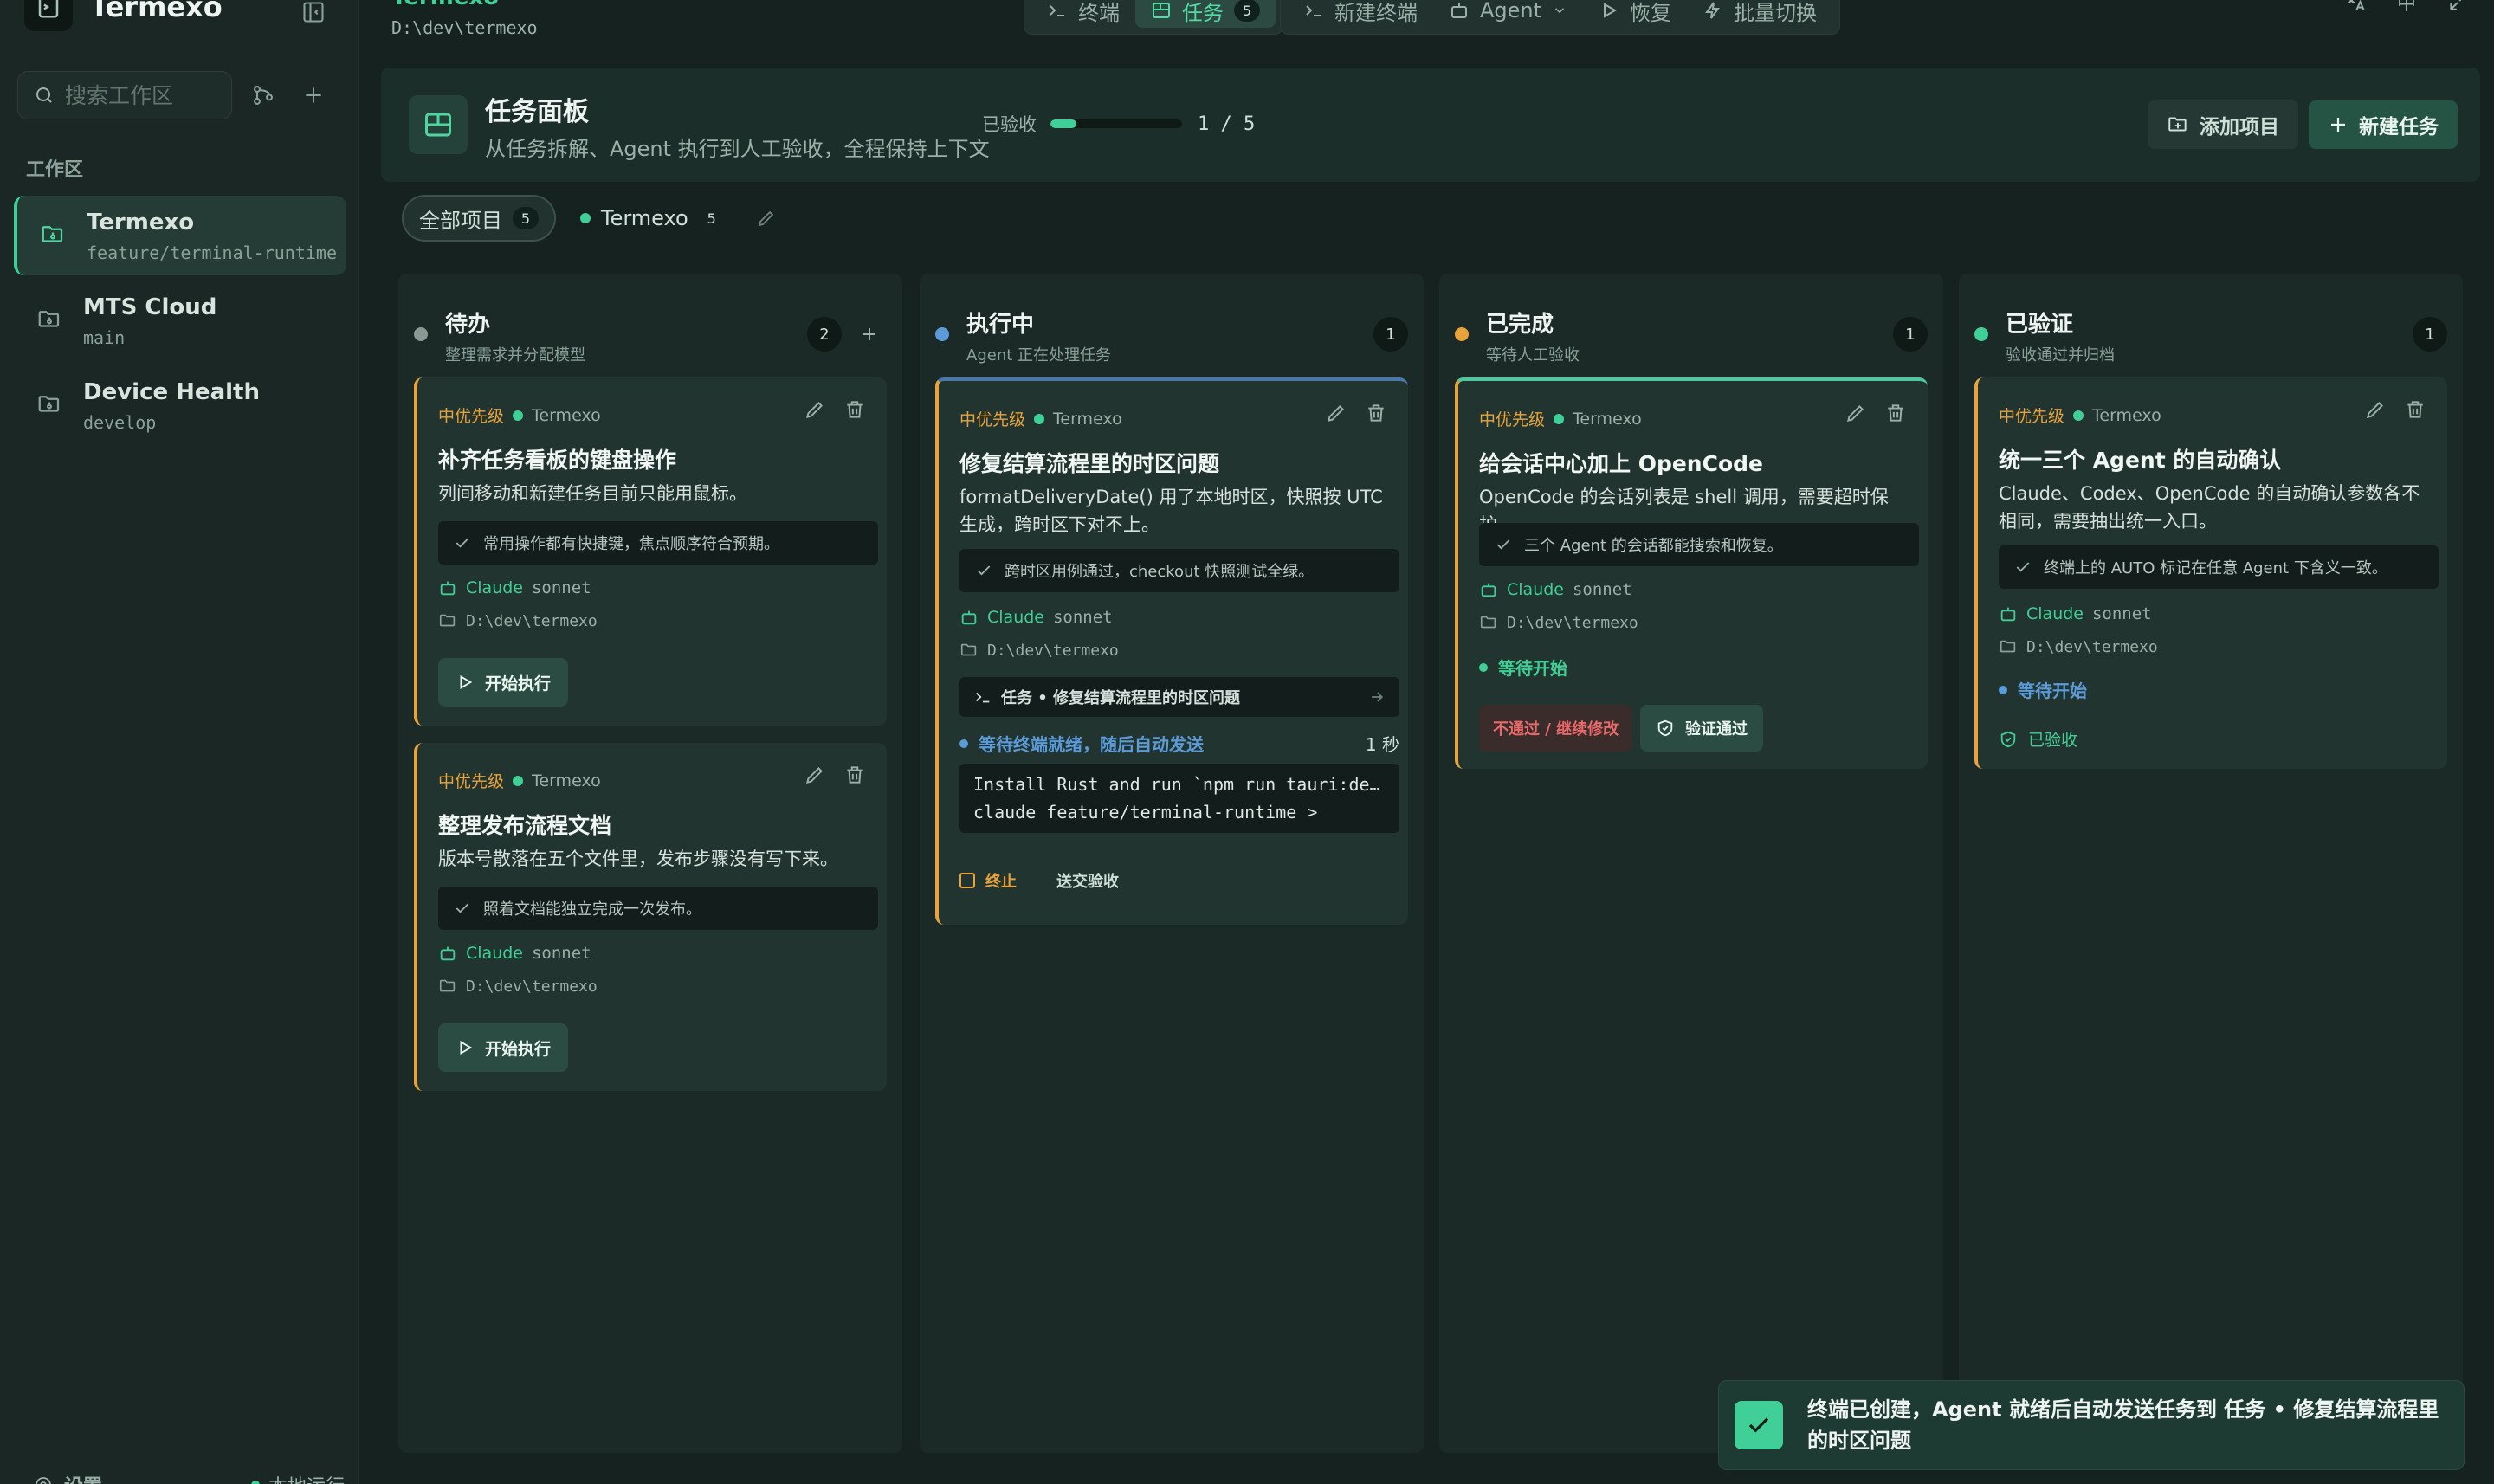 This screenshot has width=2494, height=1484. Describe the element at coordinates (1360, 14) in the screenshot. I see `new-terminal-button: 新建终端` at that location.